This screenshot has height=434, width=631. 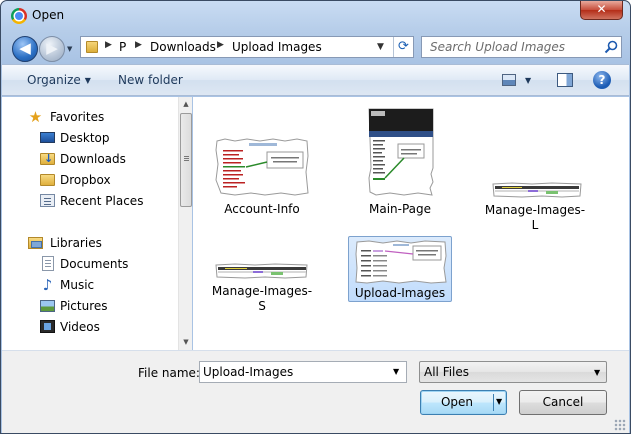 I want to click on sidebar-item-label: Pictures, so click(x=84, y=306).